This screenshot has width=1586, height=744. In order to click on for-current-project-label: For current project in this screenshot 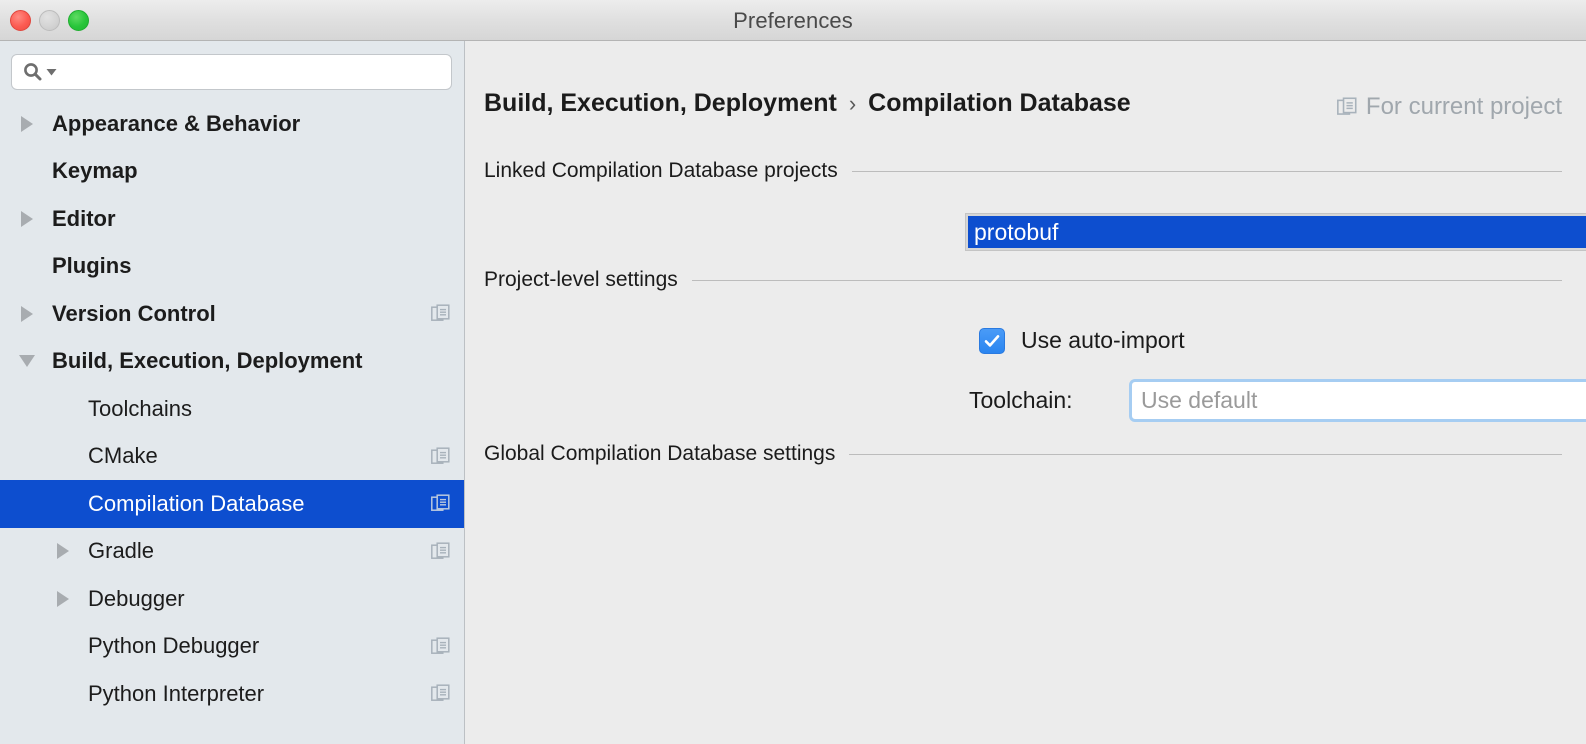, I will do `click(1463, 106)`.